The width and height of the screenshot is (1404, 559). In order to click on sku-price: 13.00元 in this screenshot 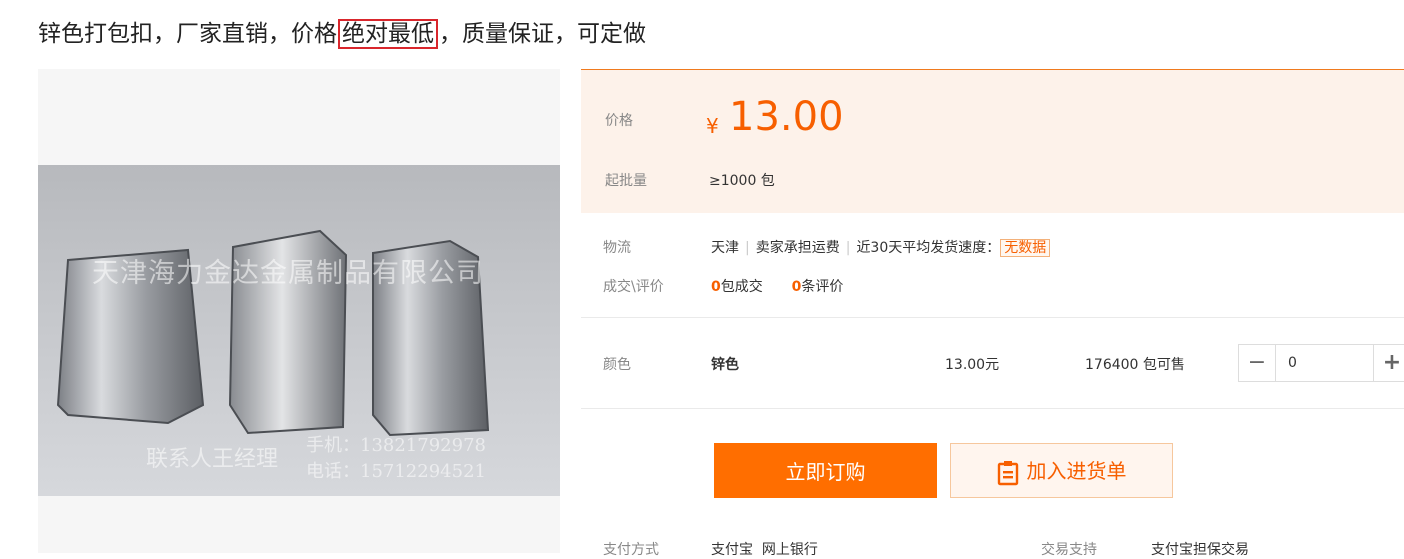, I will do `click(972, 365)`.